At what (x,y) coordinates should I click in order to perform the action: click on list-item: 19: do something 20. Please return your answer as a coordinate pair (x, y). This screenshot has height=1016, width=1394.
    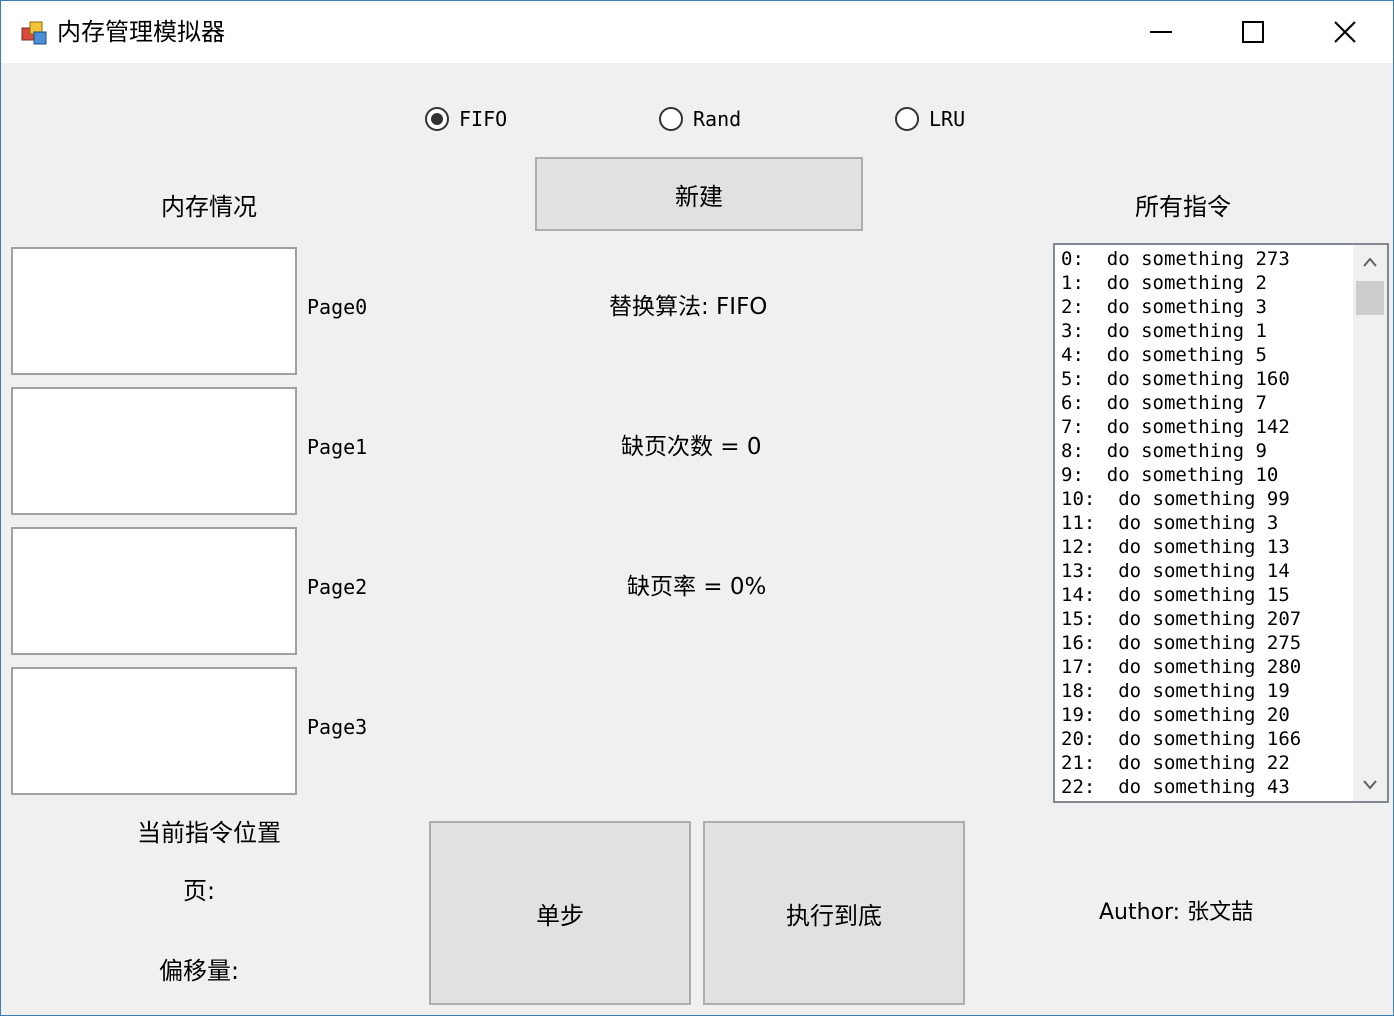
    Looking at the image, I should click on (1206, 715).